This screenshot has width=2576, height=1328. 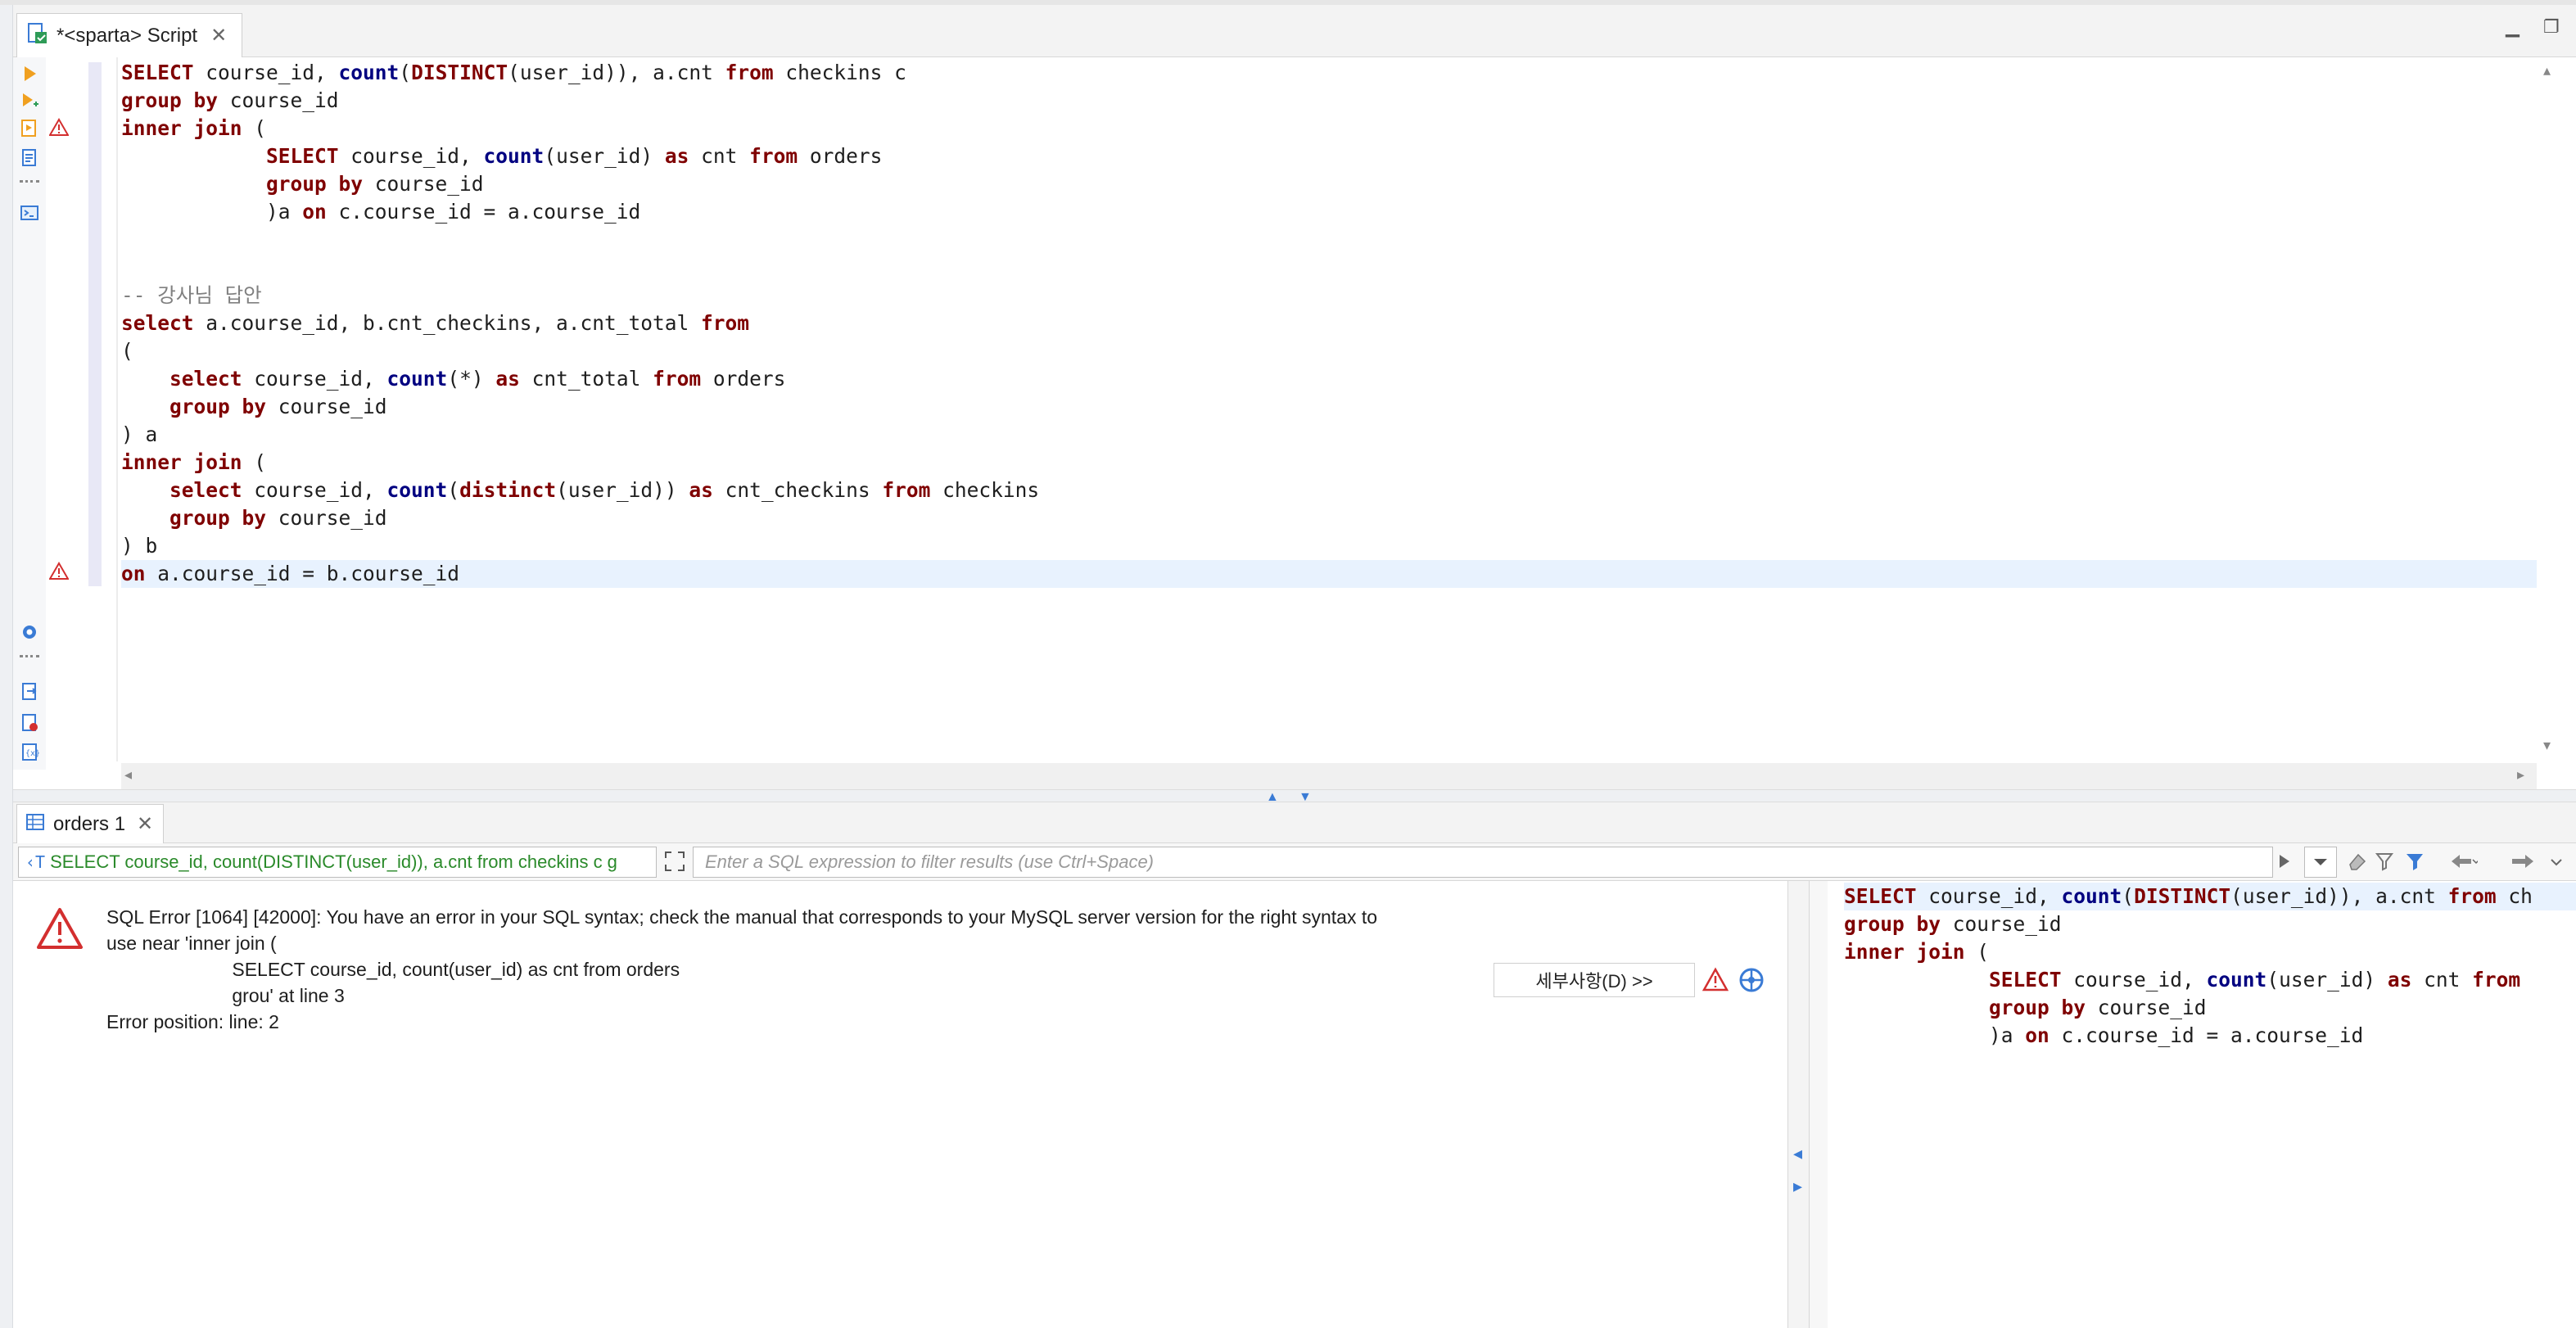 What do you see at coordinates (95, 324) in the screenshot?
I see `change-indicator-bar` at bounding box center [95, 324].